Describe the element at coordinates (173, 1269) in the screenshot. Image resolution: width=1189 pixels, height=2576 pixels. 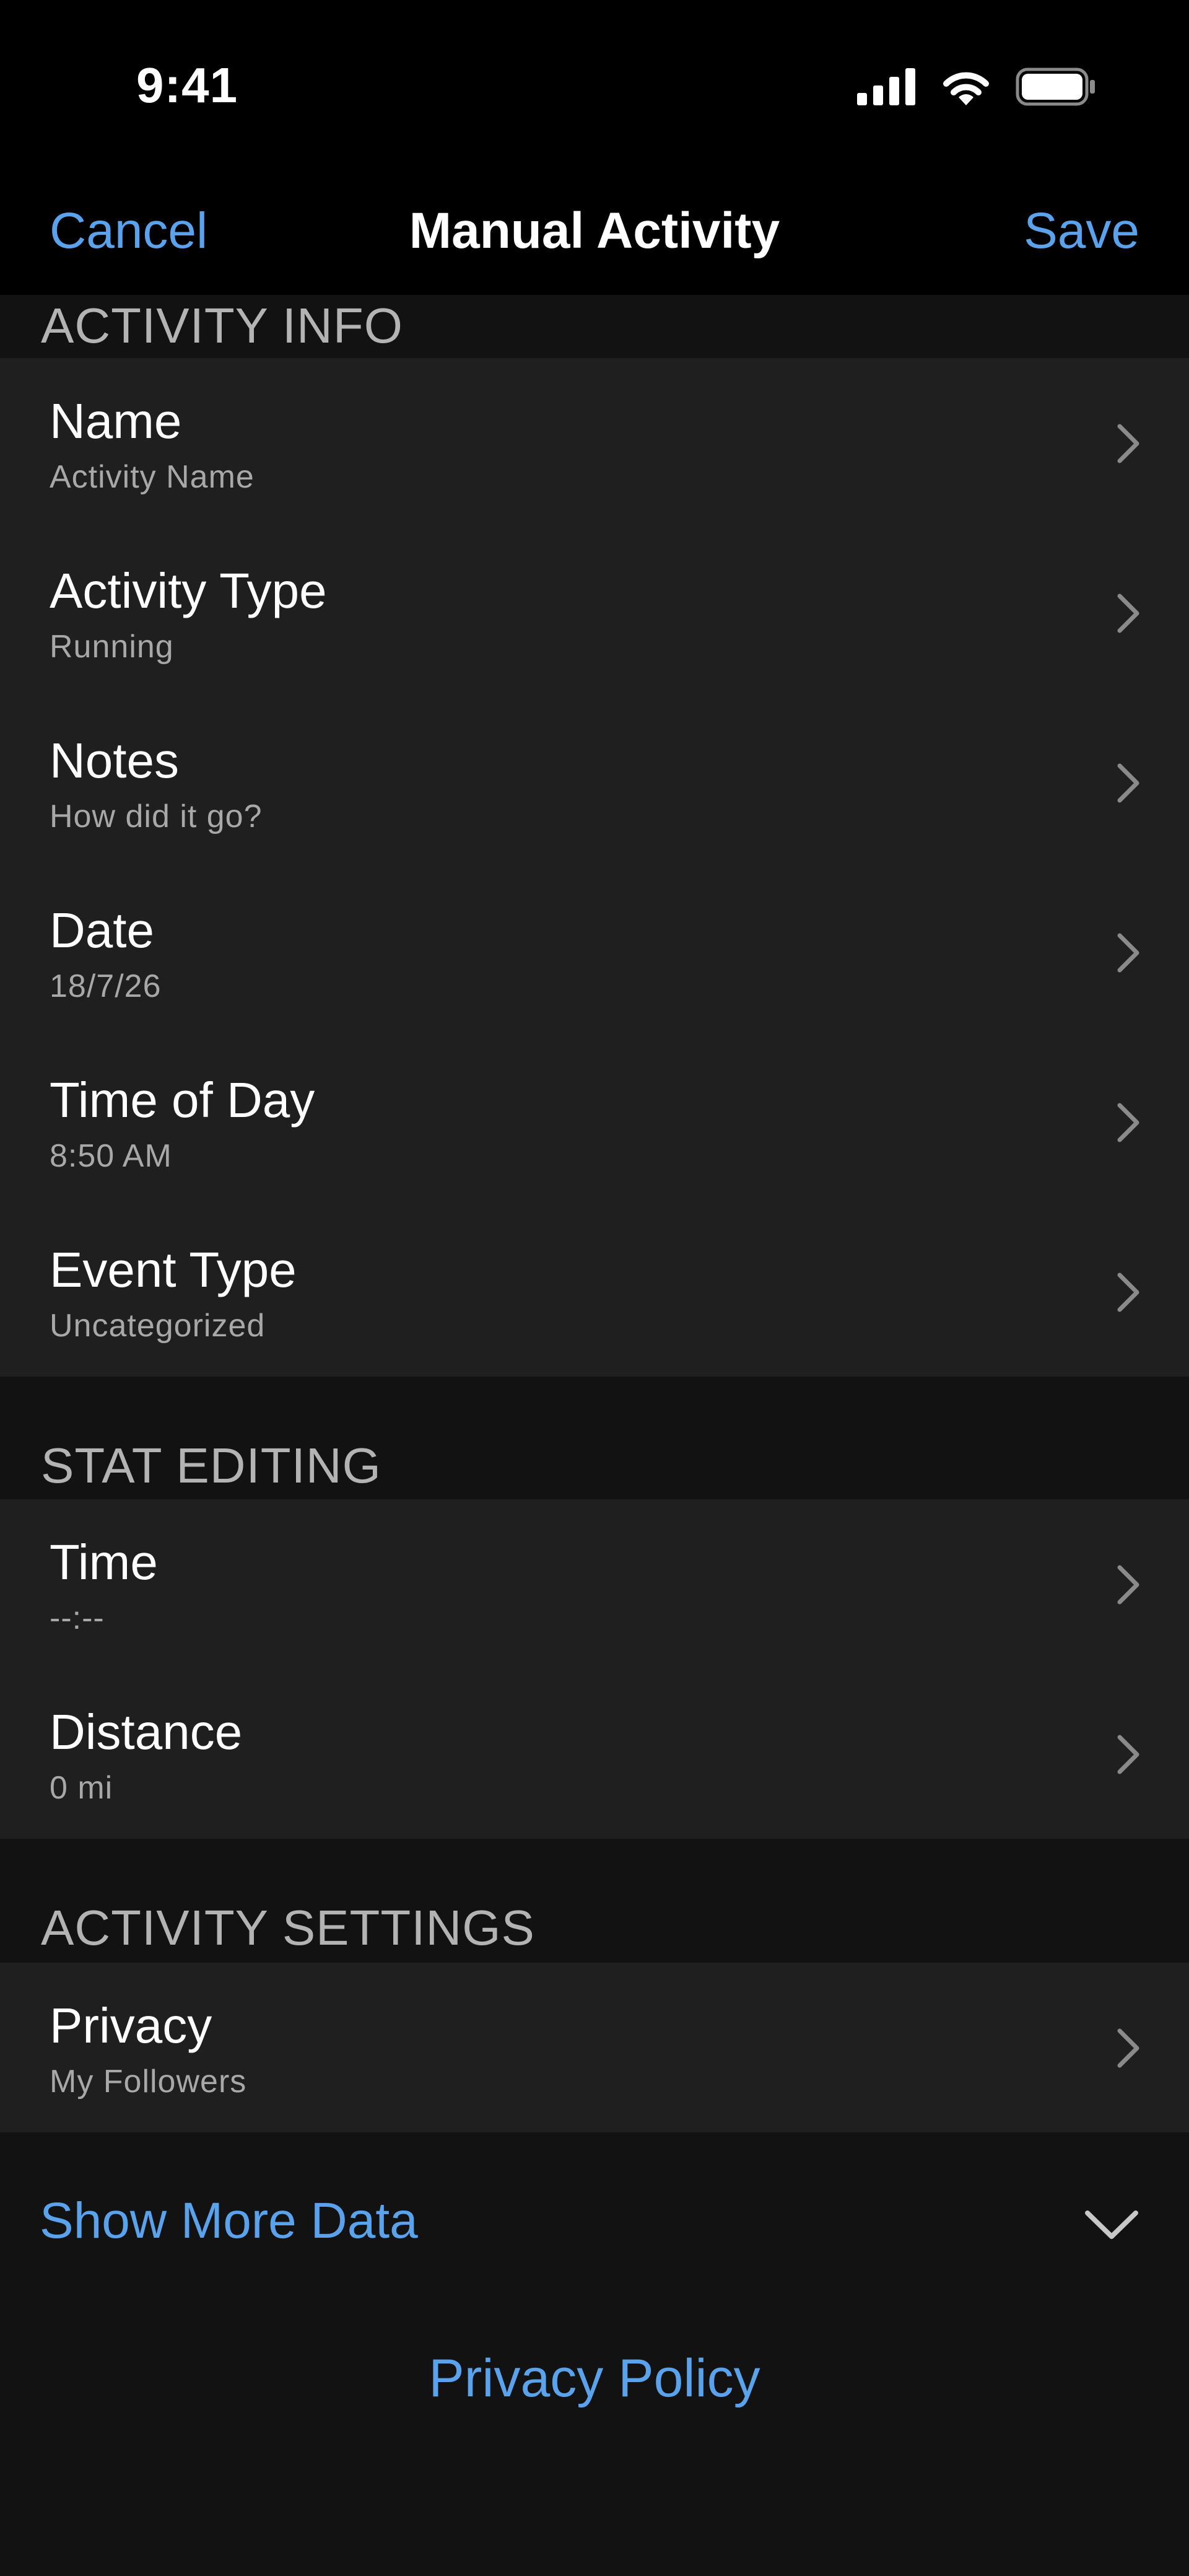
I see `row-title: Event Type` at that location.